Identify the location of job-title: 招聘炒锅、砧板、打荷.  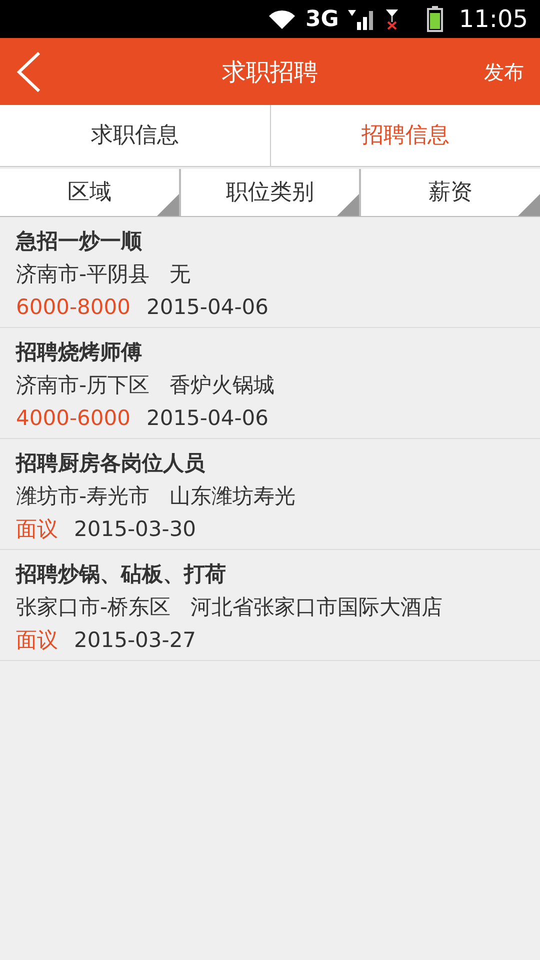
(121, 574).